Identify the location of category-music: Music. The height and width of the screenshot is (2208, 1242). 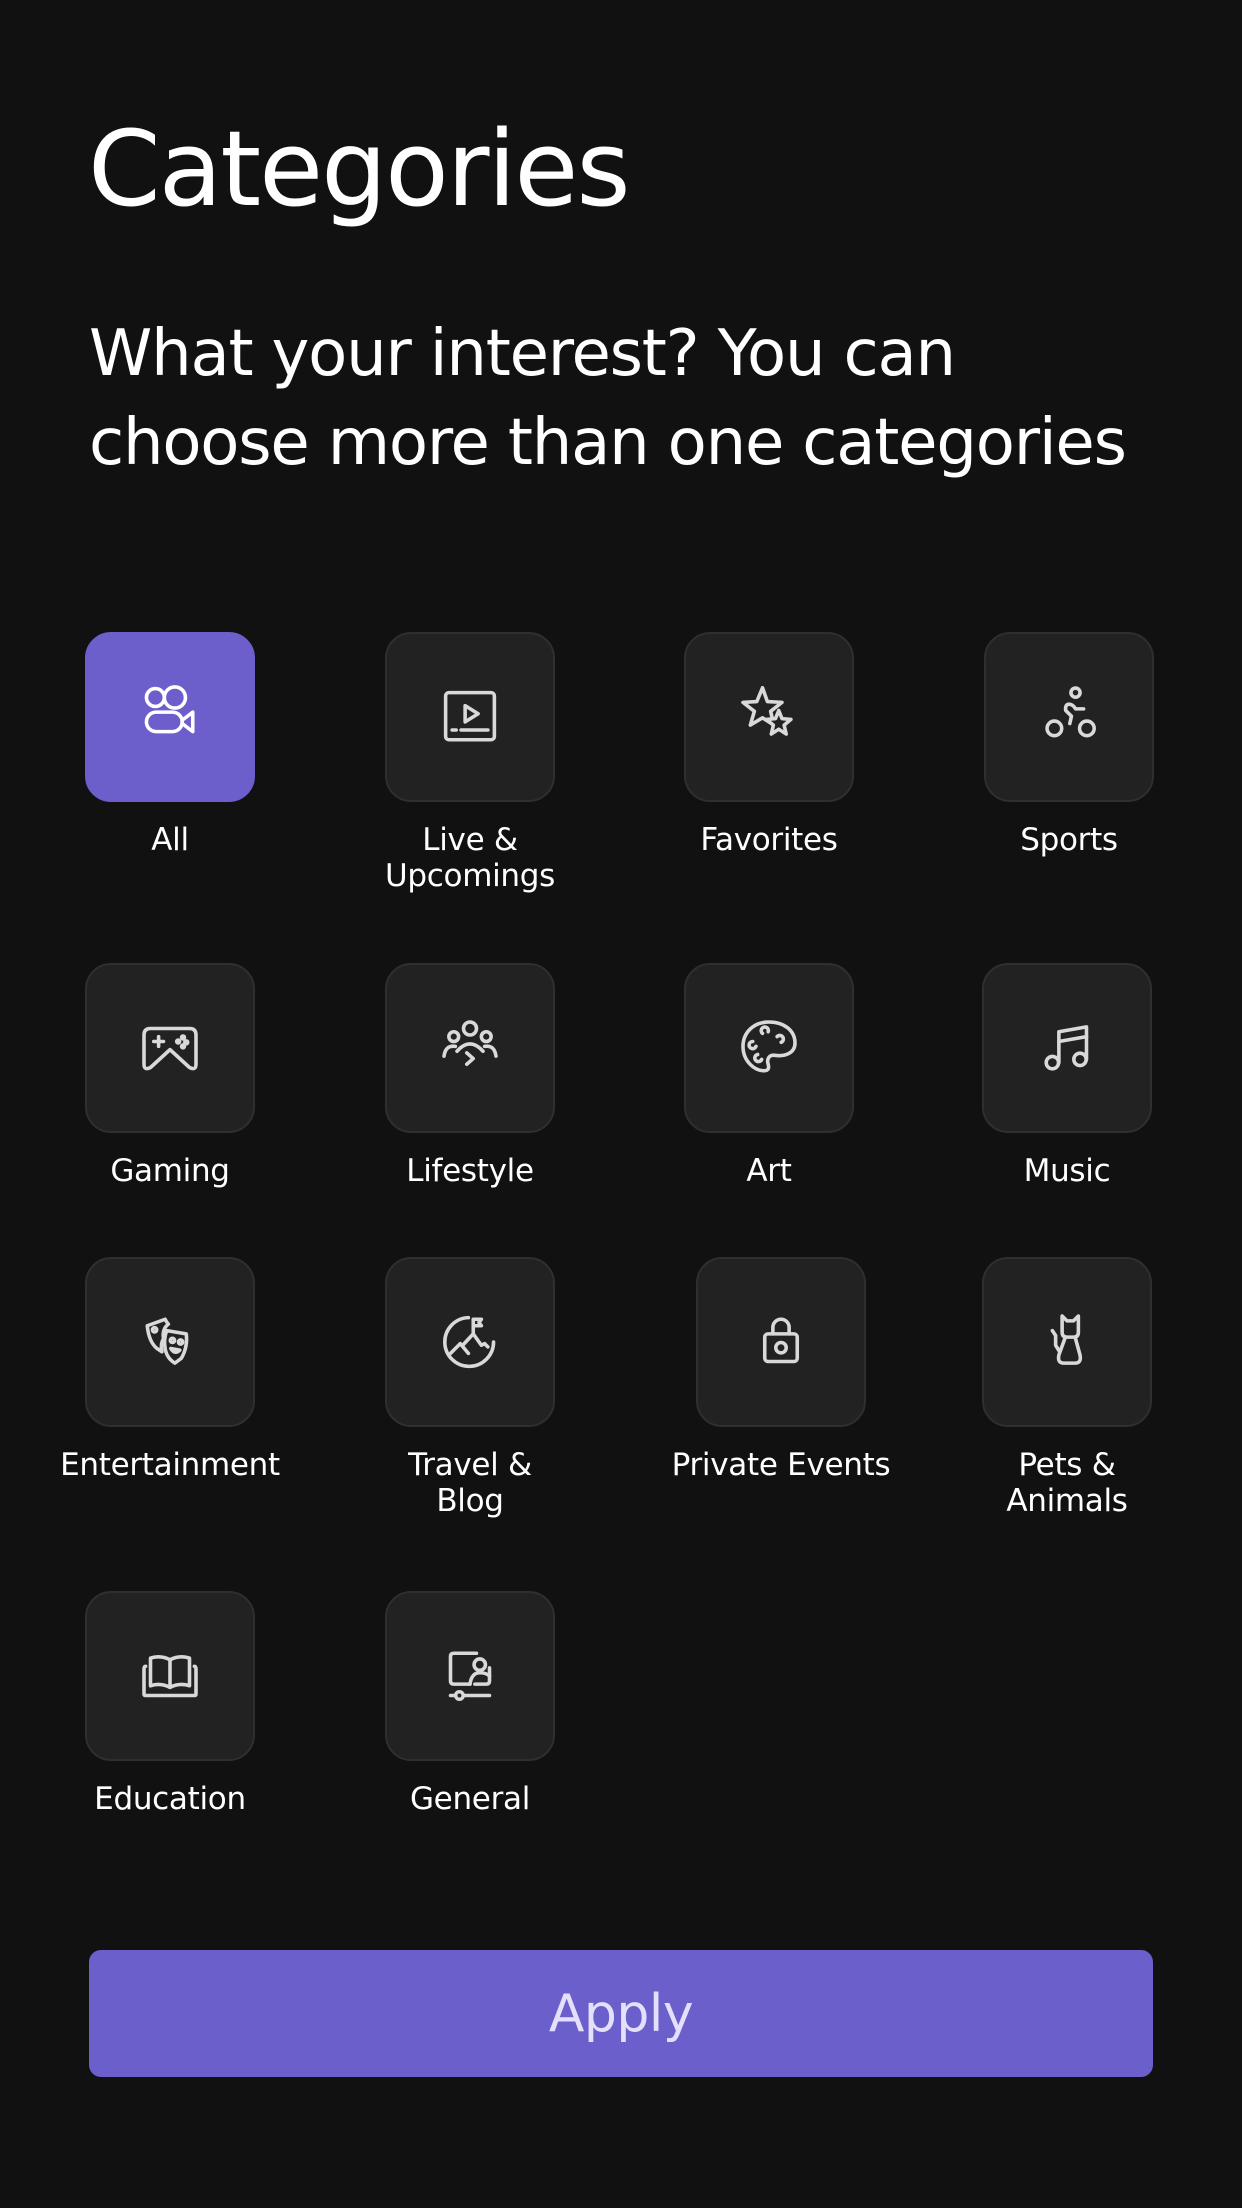
(1067, 1076).